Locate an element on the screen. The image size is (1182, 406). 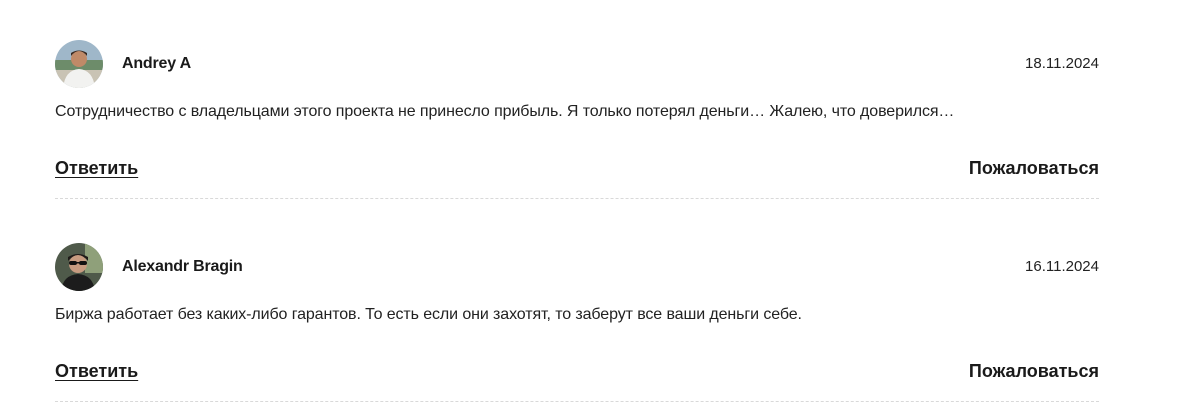
comment-date: 18.11.2024 is located at coordinates (1062, 63).